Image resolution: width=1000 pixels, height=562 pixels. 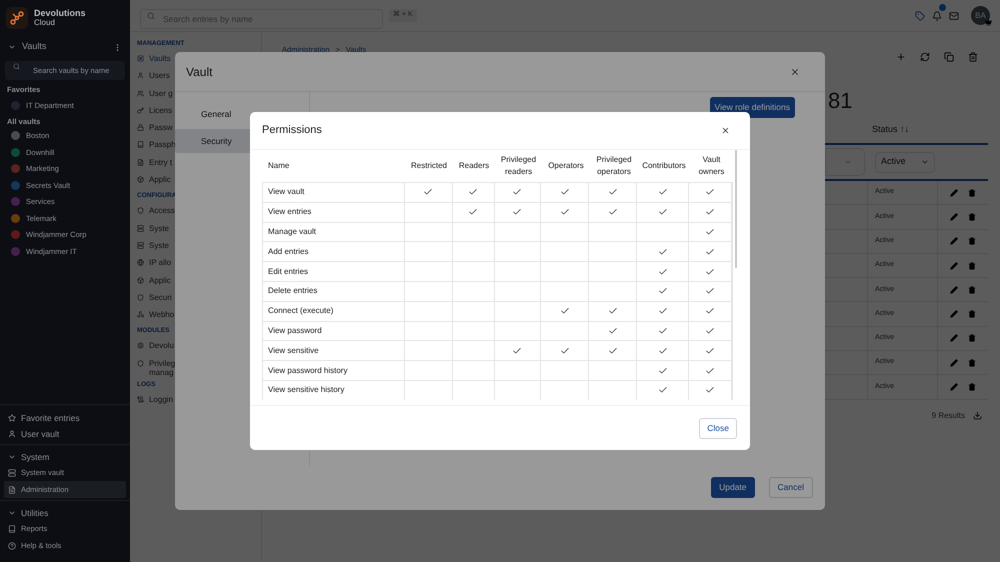 I want to click on column-header: Restricted, so click(x=429, y=166).